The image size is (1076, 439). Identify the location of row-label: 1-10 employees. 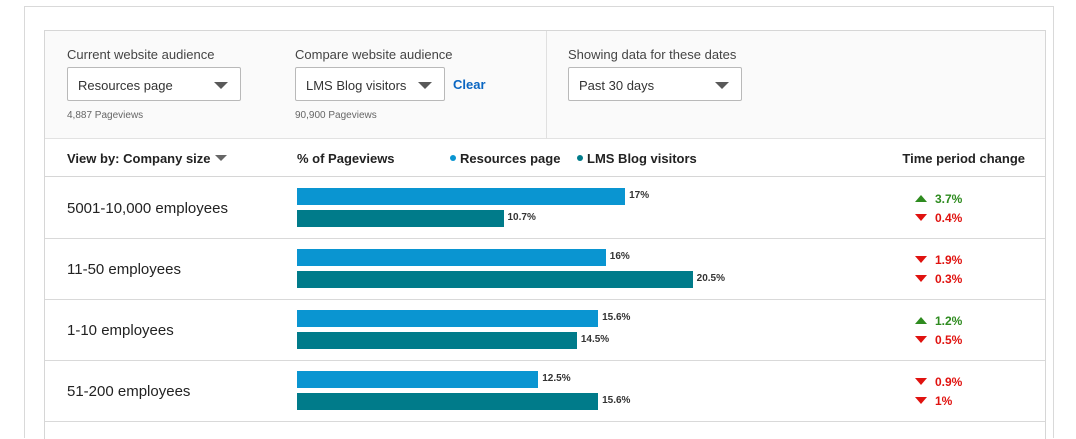
(120, 330).